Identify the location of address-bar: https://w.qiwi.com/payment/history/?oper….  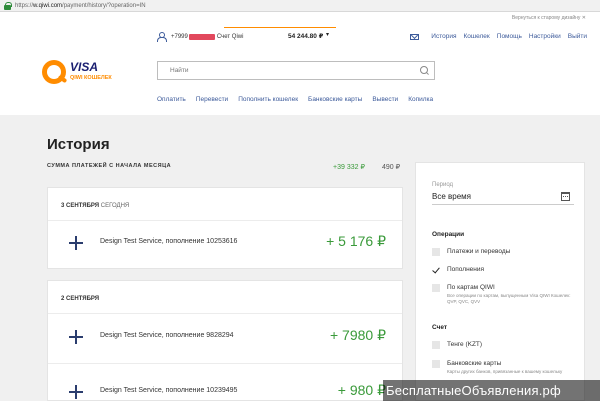
(300, 6).